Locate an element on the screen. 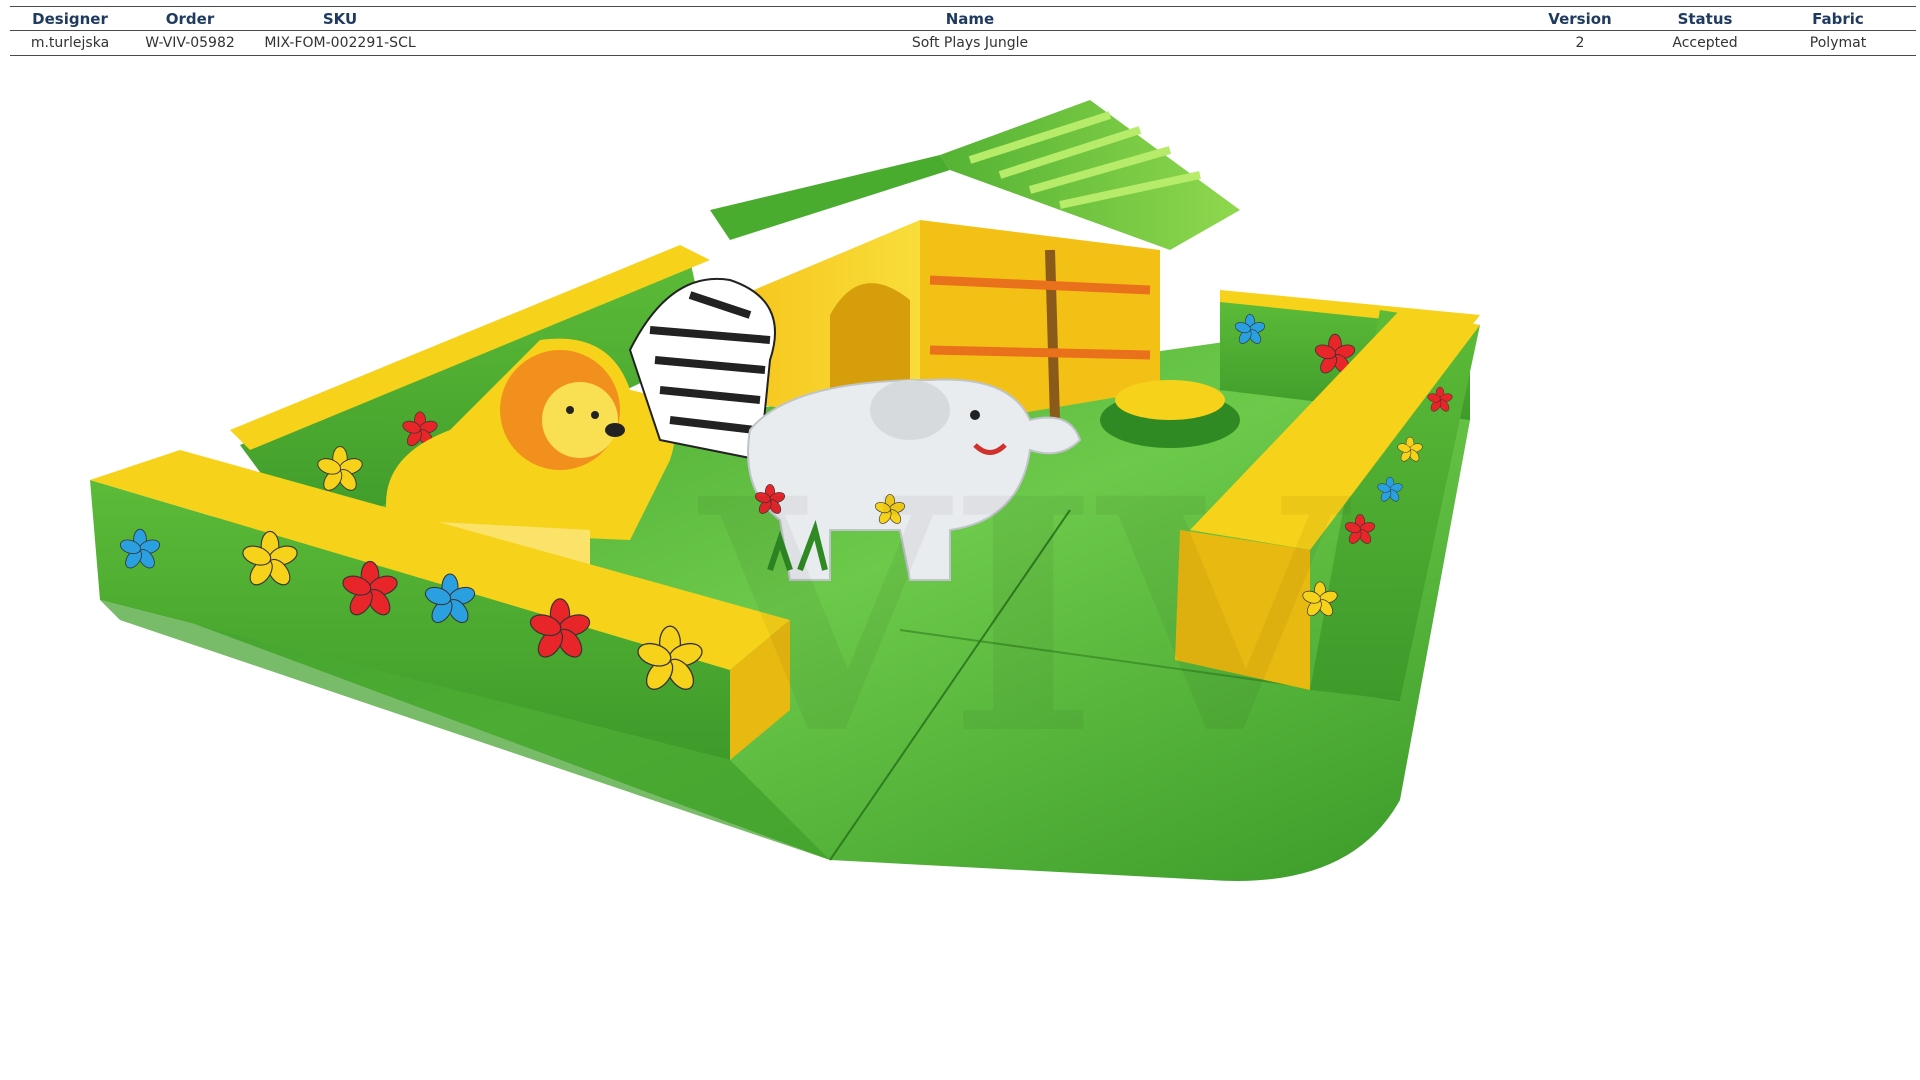 This screenshot has height=1080, width=1920. header-version: Version is located at coordinates (1580, 18).